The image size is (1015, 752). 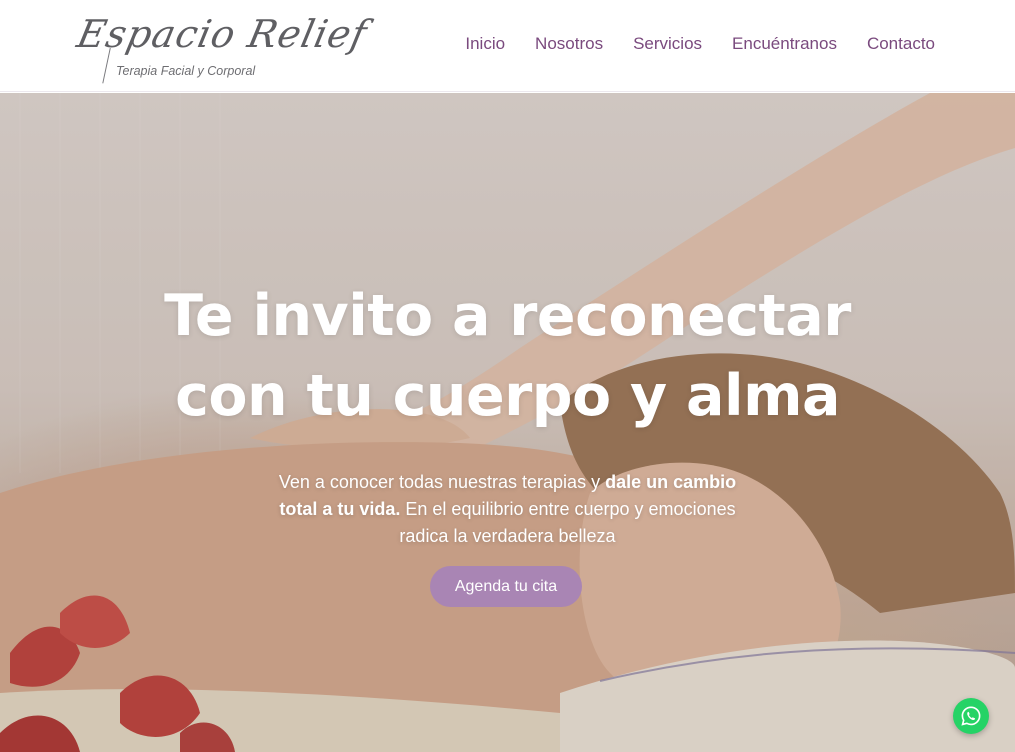 What do you see at coordinates (901, 44) in the screenshot?
I see `nav-contacto: Contacto` at bounding box center [901, 44].